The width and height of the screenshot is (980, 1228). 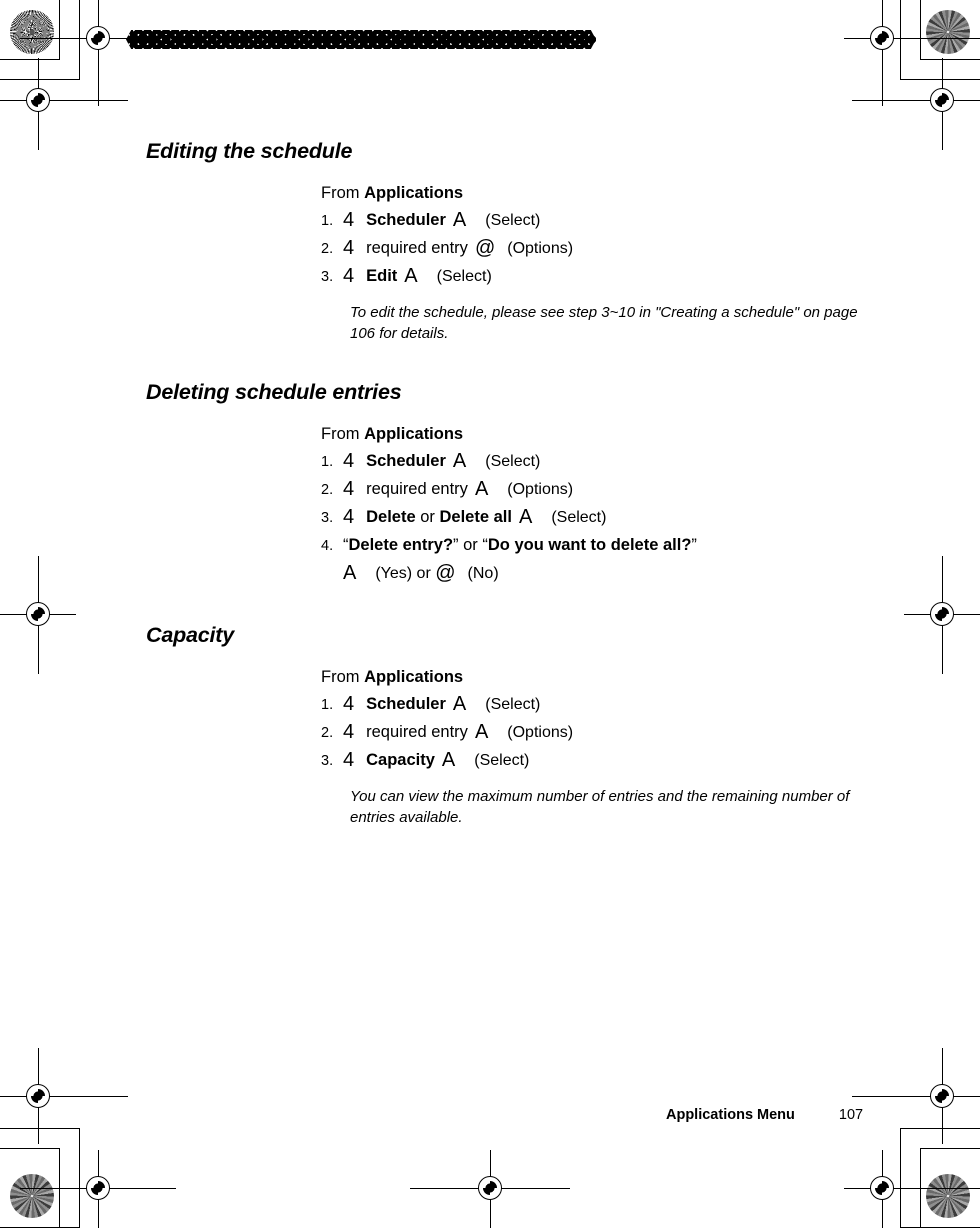 I want to click on section-heading: Deleting schedule entries, so click(x=274, y=392).